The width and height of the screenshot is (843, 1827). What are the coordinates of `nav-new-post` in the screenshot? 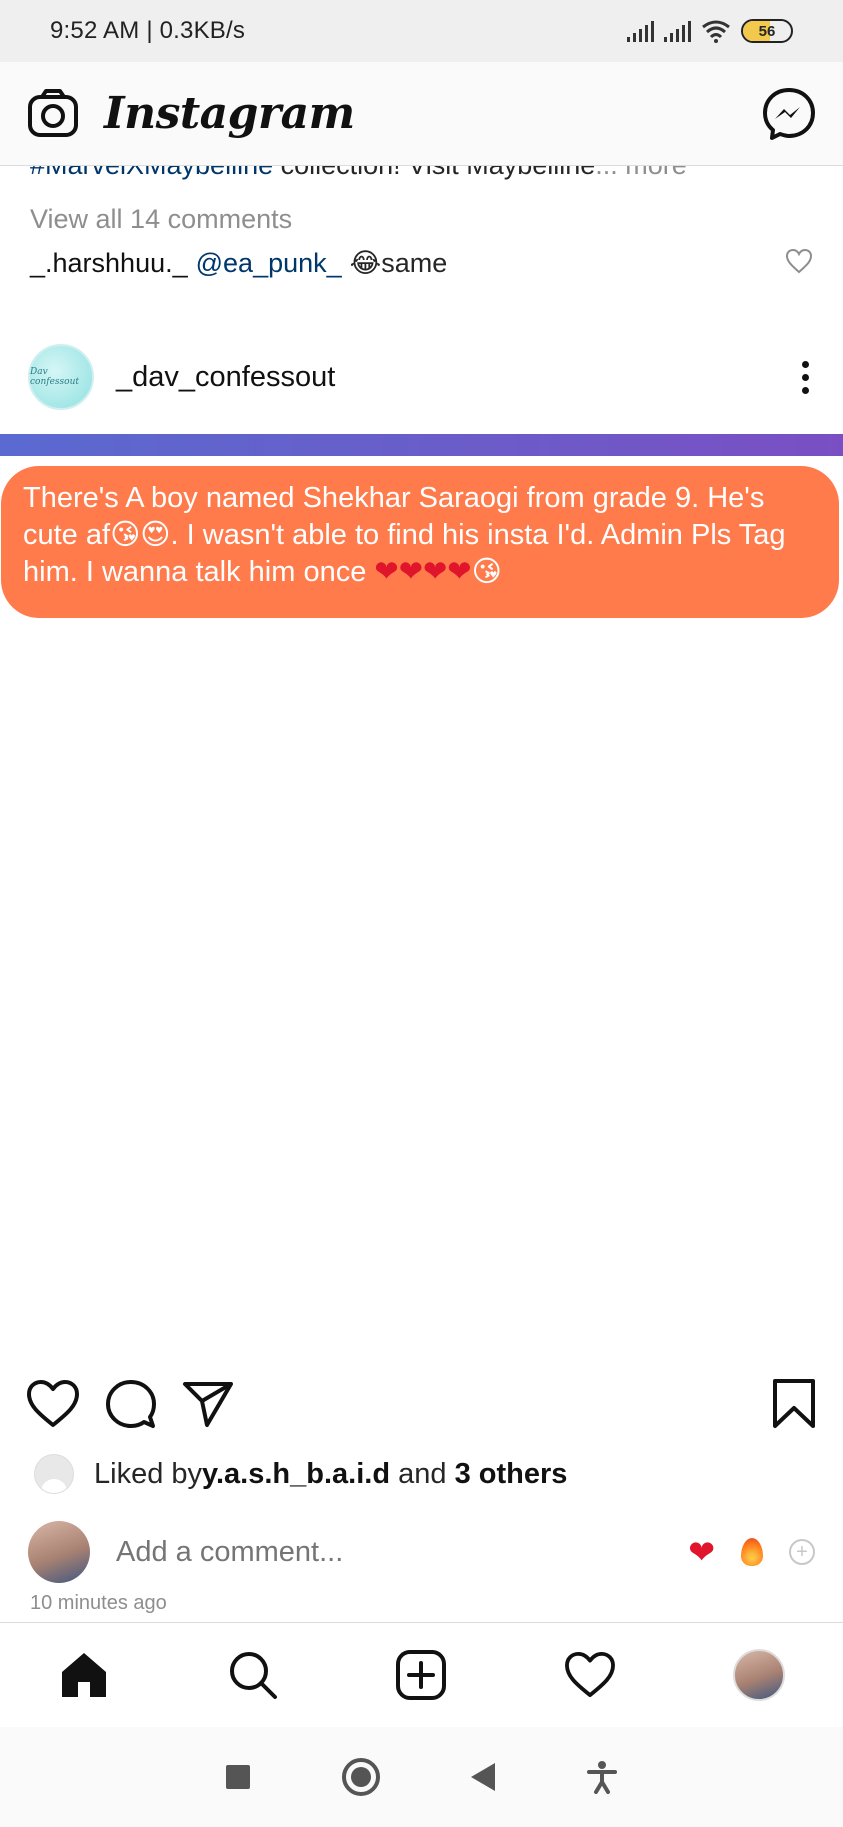 It's located at (421, 1675).